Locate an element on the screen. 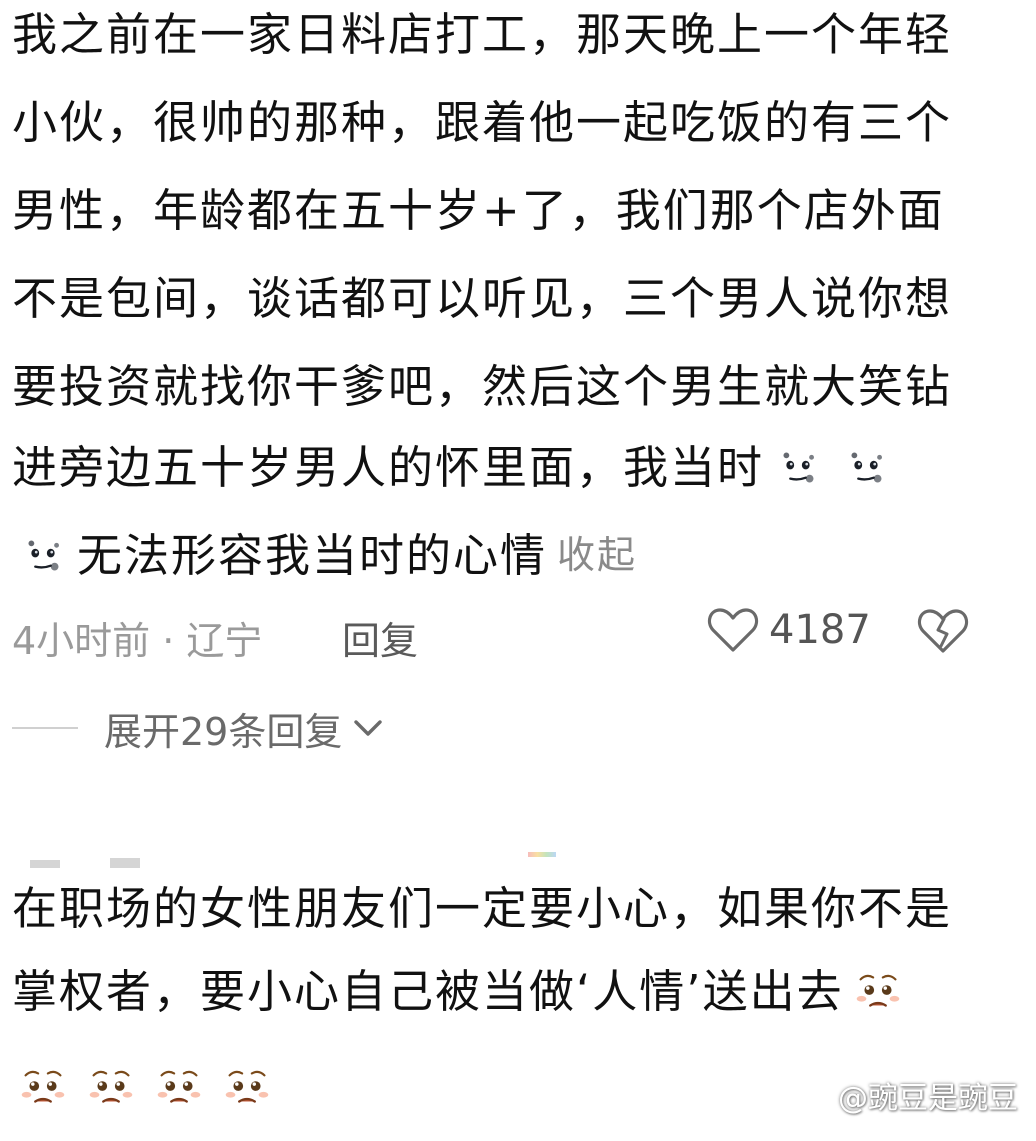  paw-icon is located at coordinates (817, 1095).